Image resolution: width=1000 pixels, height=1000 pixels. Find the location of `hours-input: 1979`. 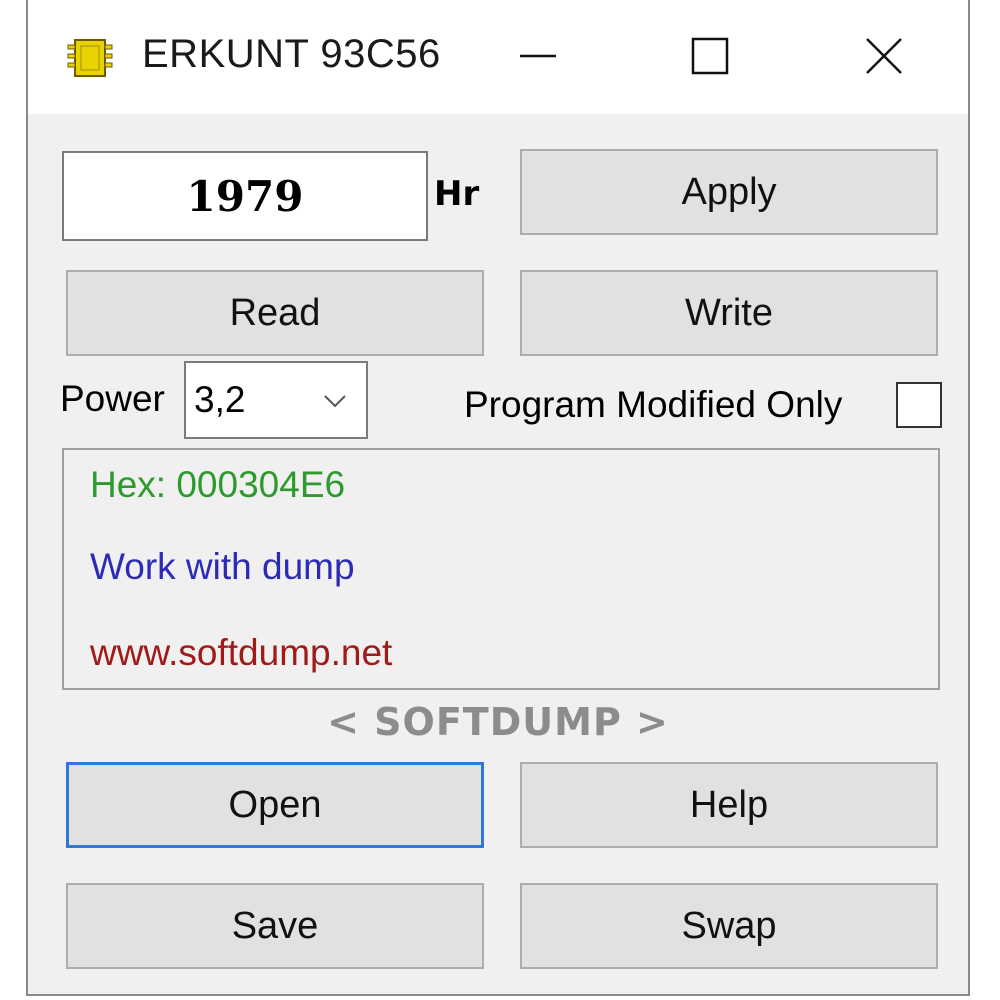

hours-input: 1979 is located at coordinates (245, 196).